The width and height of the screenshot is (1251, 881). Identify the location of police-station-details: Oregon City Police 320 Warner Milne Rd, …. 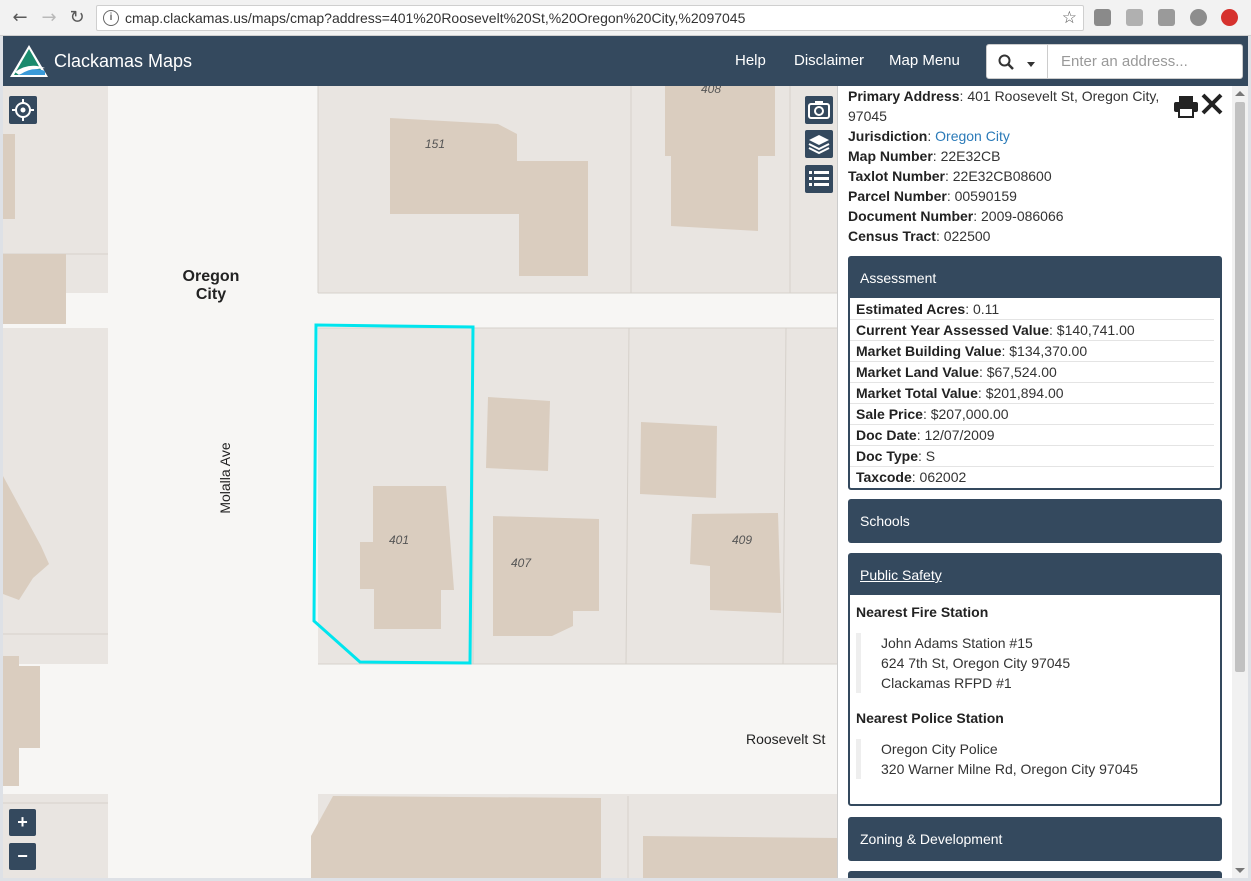
(1035, 759).